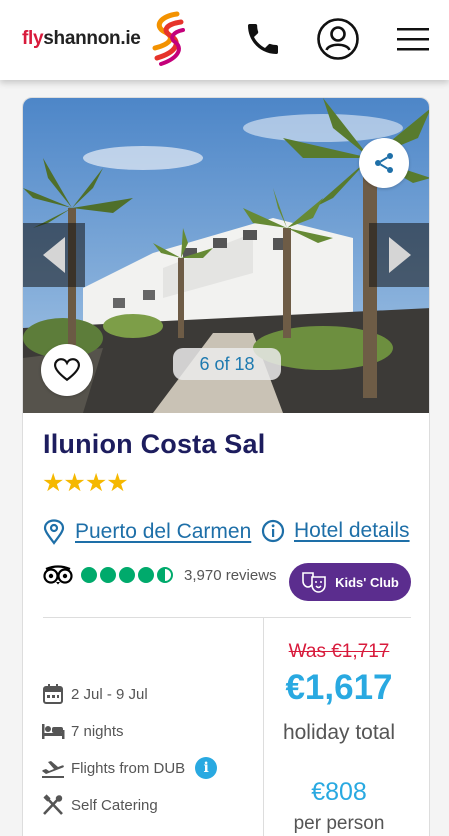 The image size is (449, 836). Describe the element at coordinates (154, 444) in the screenshot. I see `hotel-name: Ilunion Costa Sal` at that location.